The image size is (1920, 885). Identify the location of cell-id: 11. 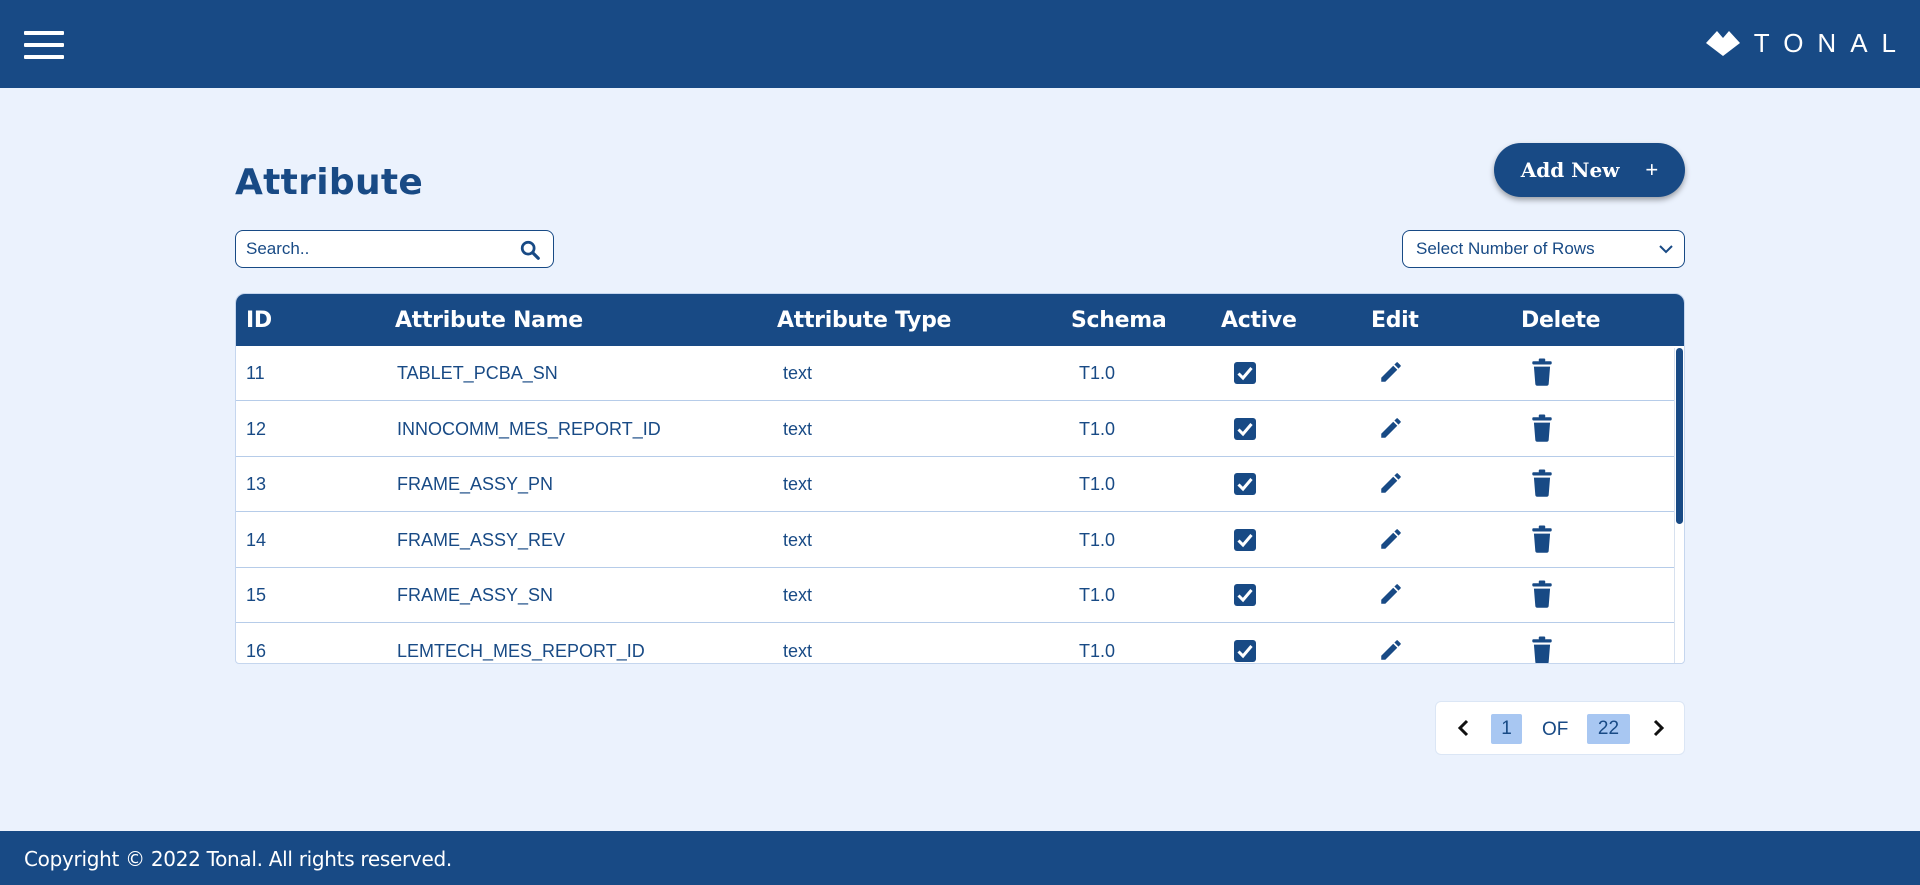
(255, 373).